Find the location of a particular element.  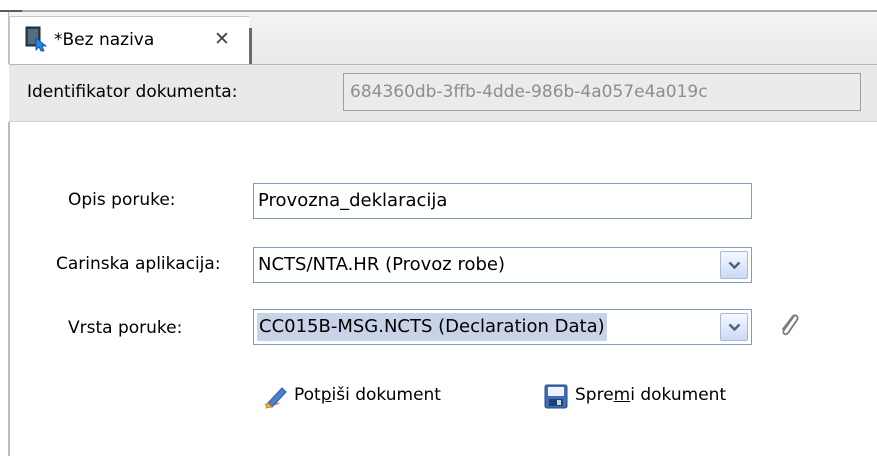

paperclip-icon is located at coordinates (790, 326).